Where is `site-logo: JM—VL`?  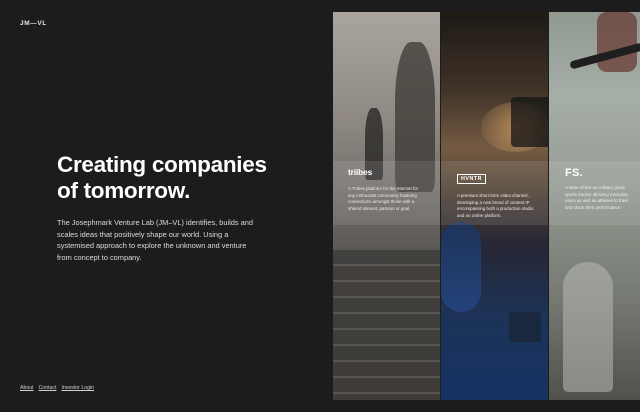
site-logo: JM—VL is located at coordinates (33, 23).